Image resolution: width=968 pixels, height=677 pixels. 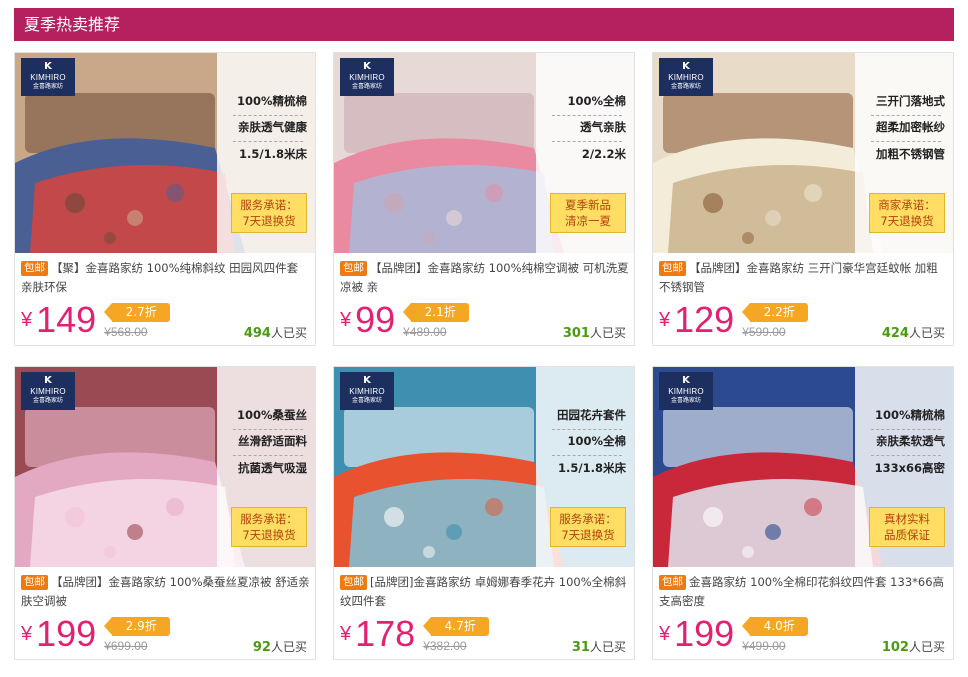 I want to click on feature-2: 亲肤柔软透气, so click(x=910, y=441).